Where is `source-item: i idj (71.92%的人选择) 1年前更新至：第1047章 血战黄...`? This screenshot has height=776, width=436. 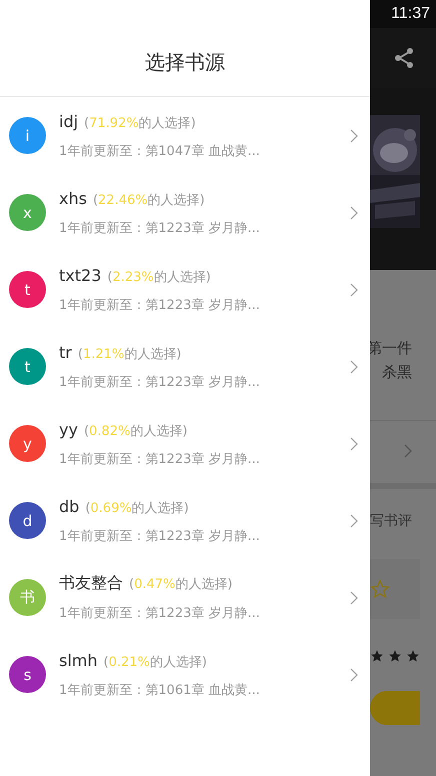 source-item: i idj (71.92%的人选择) 1年前更新至：第1047章 血战黄... is located at coordinates (185, 135).